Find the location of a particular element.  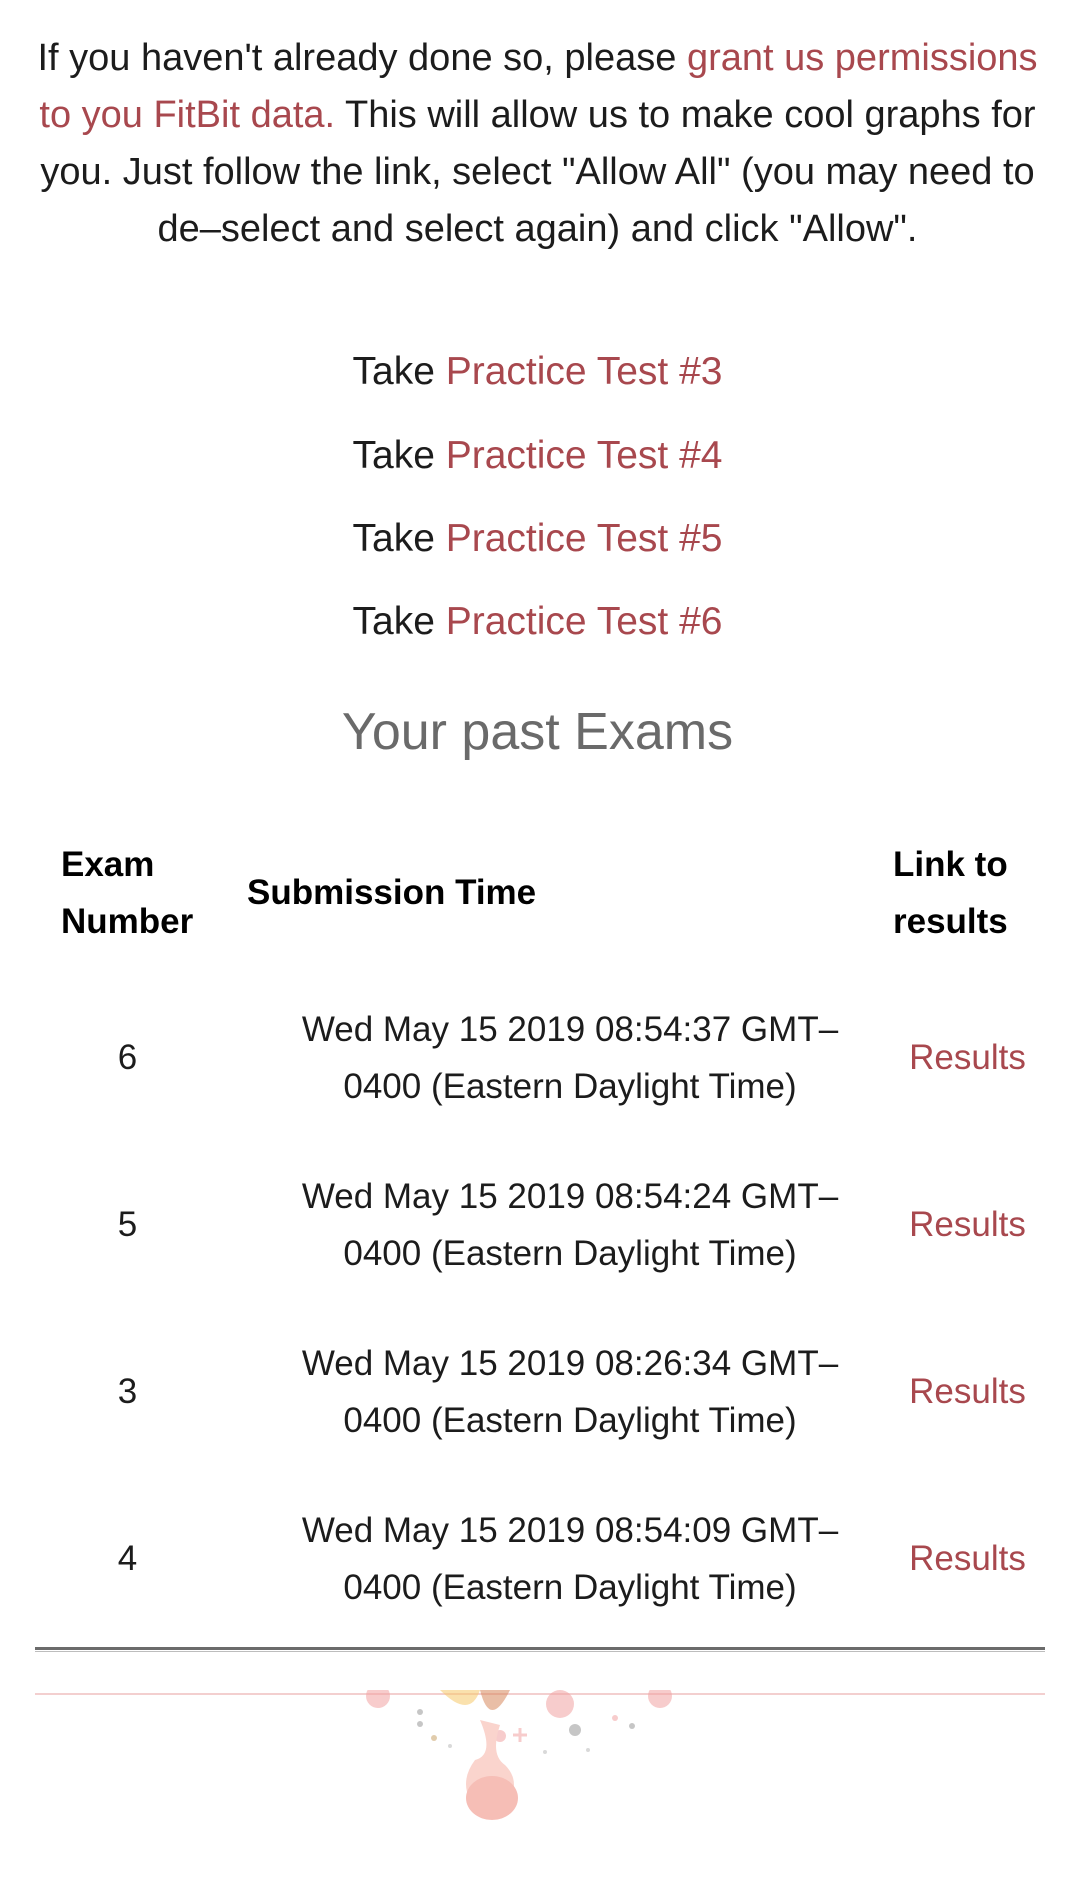

table-bottom-border is located at coordinates (540, 1648).